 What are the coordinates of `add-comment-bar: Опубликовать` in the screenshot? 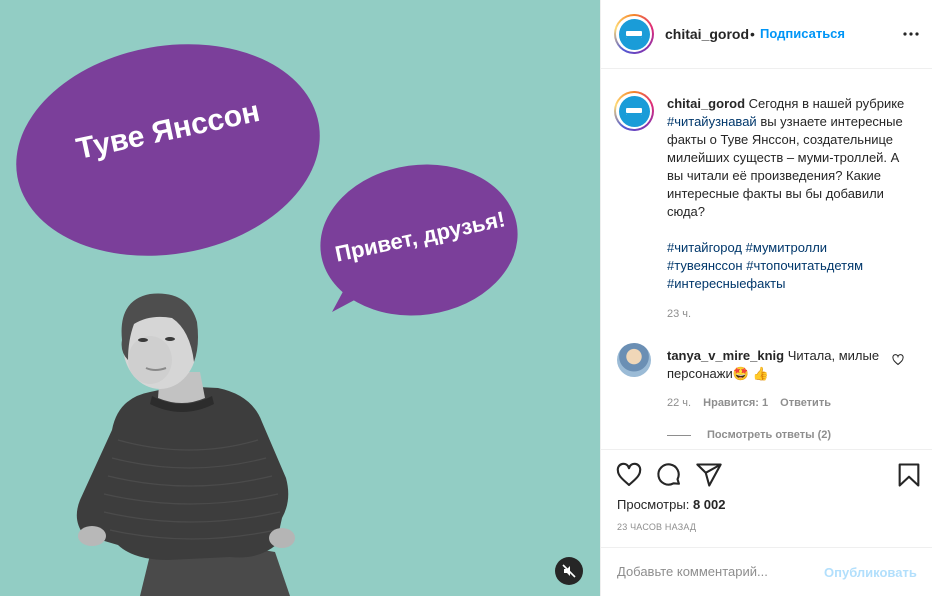 It's located at (766, 571).